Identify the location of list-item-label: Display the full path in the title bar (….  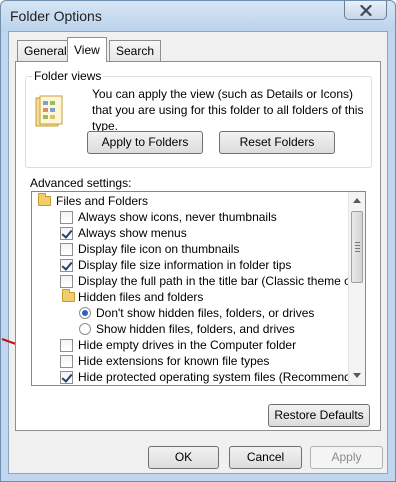
(222, 281).